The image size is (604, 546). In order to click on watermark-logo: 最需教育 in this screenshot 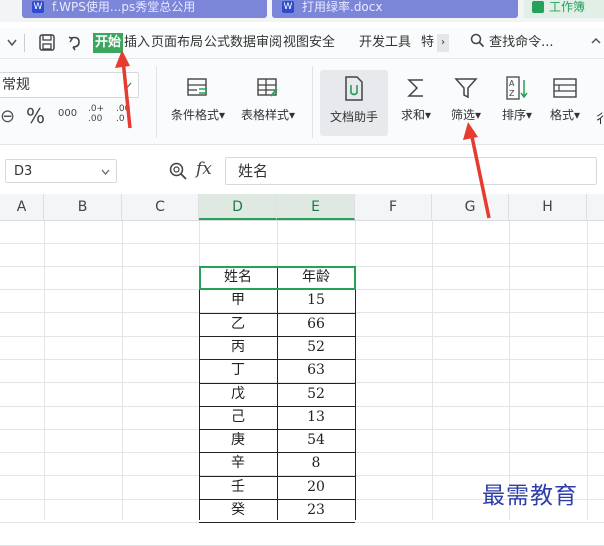, I will do `click(530, 496)`.